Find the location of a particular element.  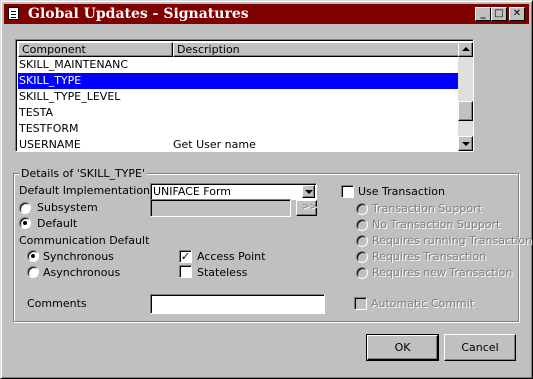

close-button: ✕ is located at coordinates (517, 14).